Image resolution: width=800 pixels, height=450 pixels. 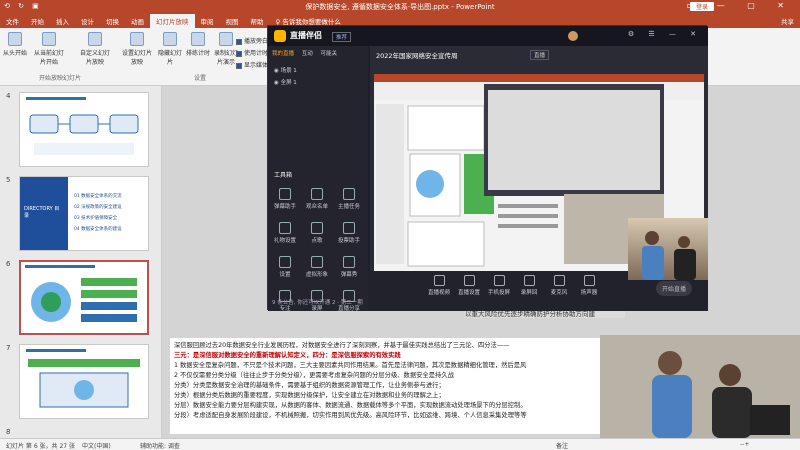 I want to click on task-icon, so click(x=349, y=194).